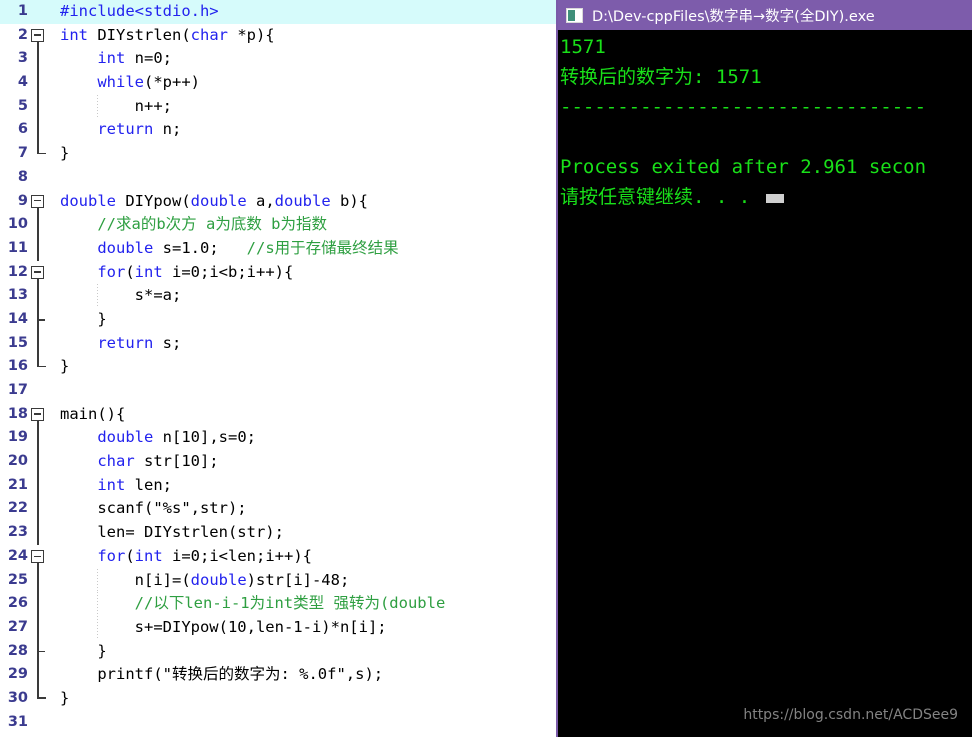 This screenshot has height=737, width=972. What do you see at coordinates (733, 16) in the screenshot?
I see `console-title-text: D:\Dev-cppFiles\数字串→数字(全DIY).exe` at bounding box center [733, 16].